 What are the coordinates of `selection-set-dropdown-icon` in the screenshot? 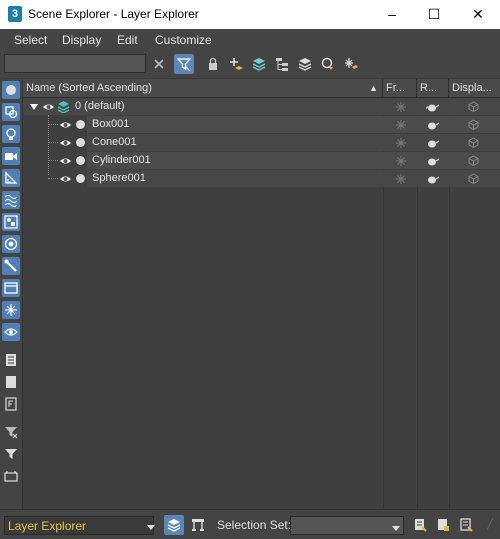 It's located at (396, 528).